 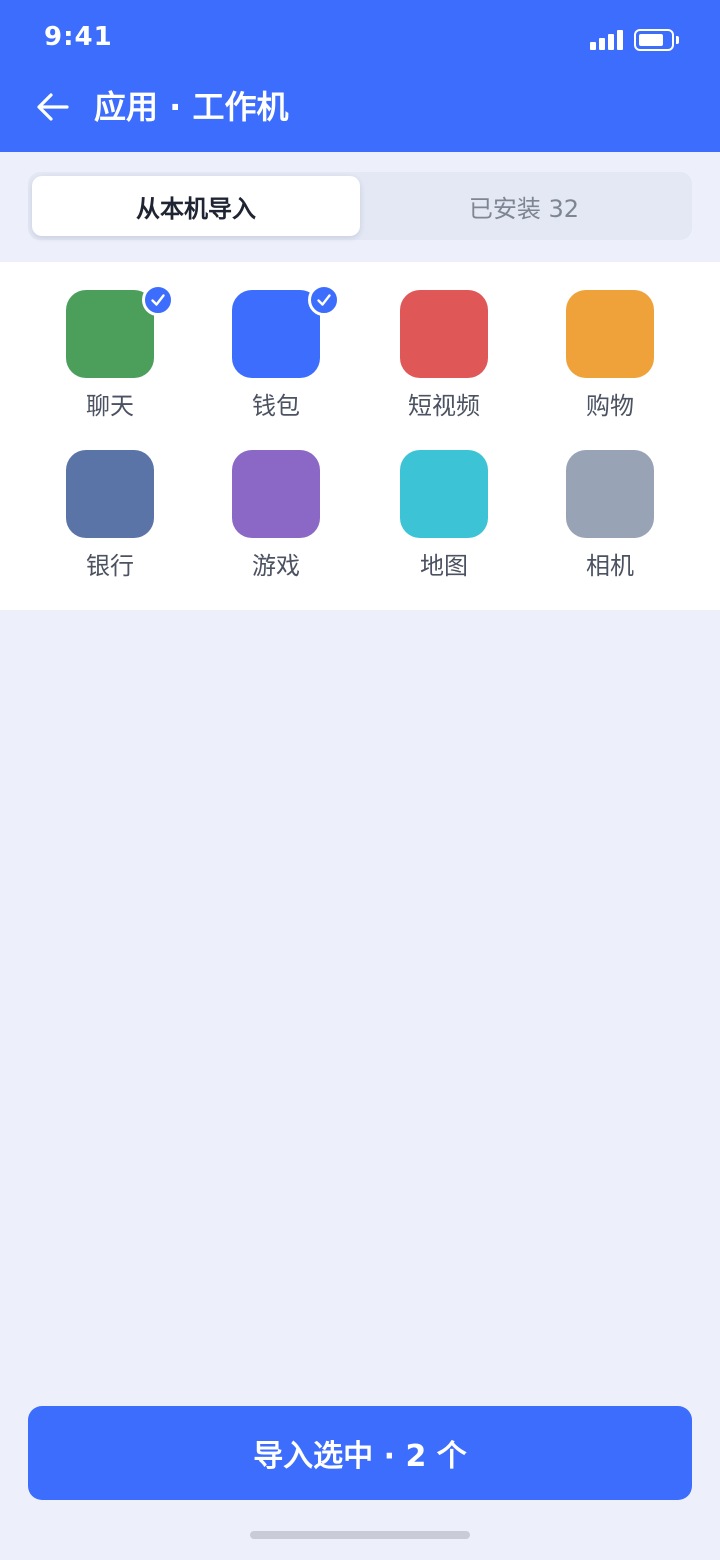 What do you see at coordinates (191, 107) in the screenshot?
I see `page-title: 应用 · 工作机` at bounding box center [191, 107].